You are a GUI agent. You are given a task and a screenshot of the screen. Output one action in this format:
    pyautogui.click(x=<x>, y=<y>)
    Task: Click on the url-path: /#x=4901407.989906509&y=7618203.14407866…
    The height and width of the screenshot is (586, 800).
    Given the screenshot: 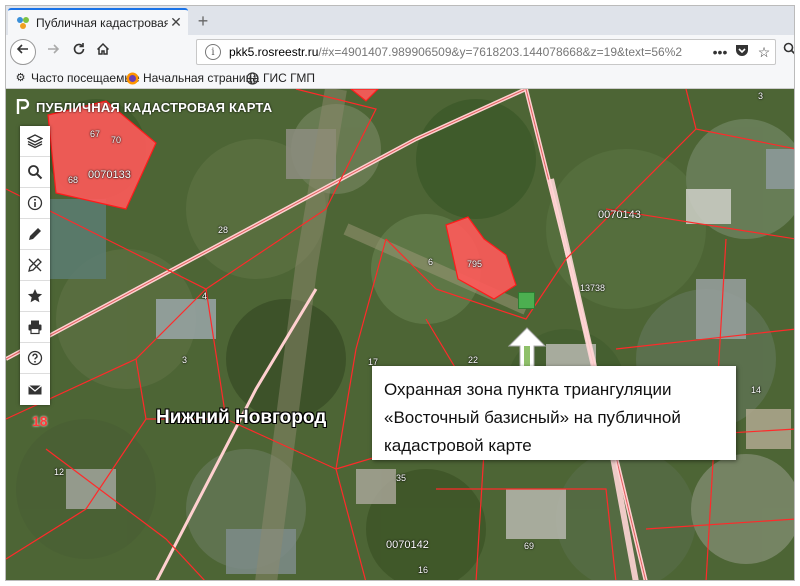 What is the action you would take?
    pyautogui.click(x=500, y=52)
    